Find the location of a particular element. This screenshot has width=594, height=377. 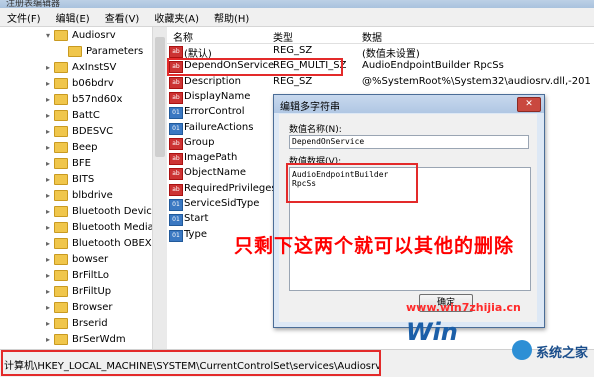

value-data: (数值未设置) is located at coordinates (391, 54).